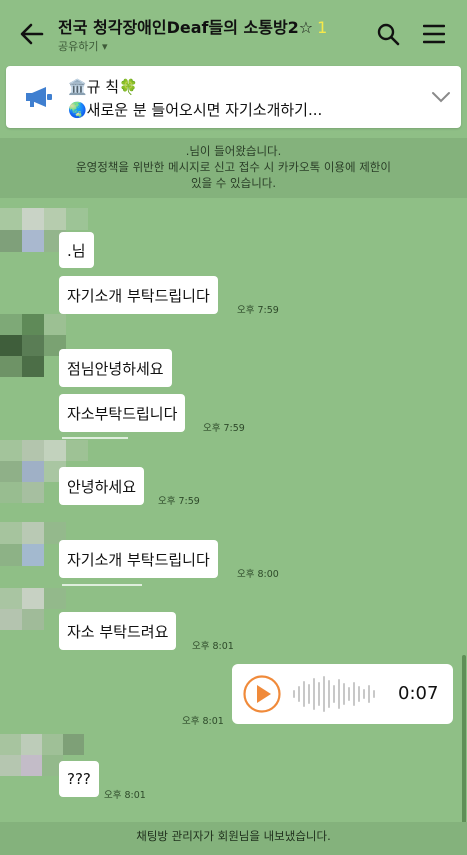  I want to click on message-text: 점님안녕하세요, so click(115, 368).